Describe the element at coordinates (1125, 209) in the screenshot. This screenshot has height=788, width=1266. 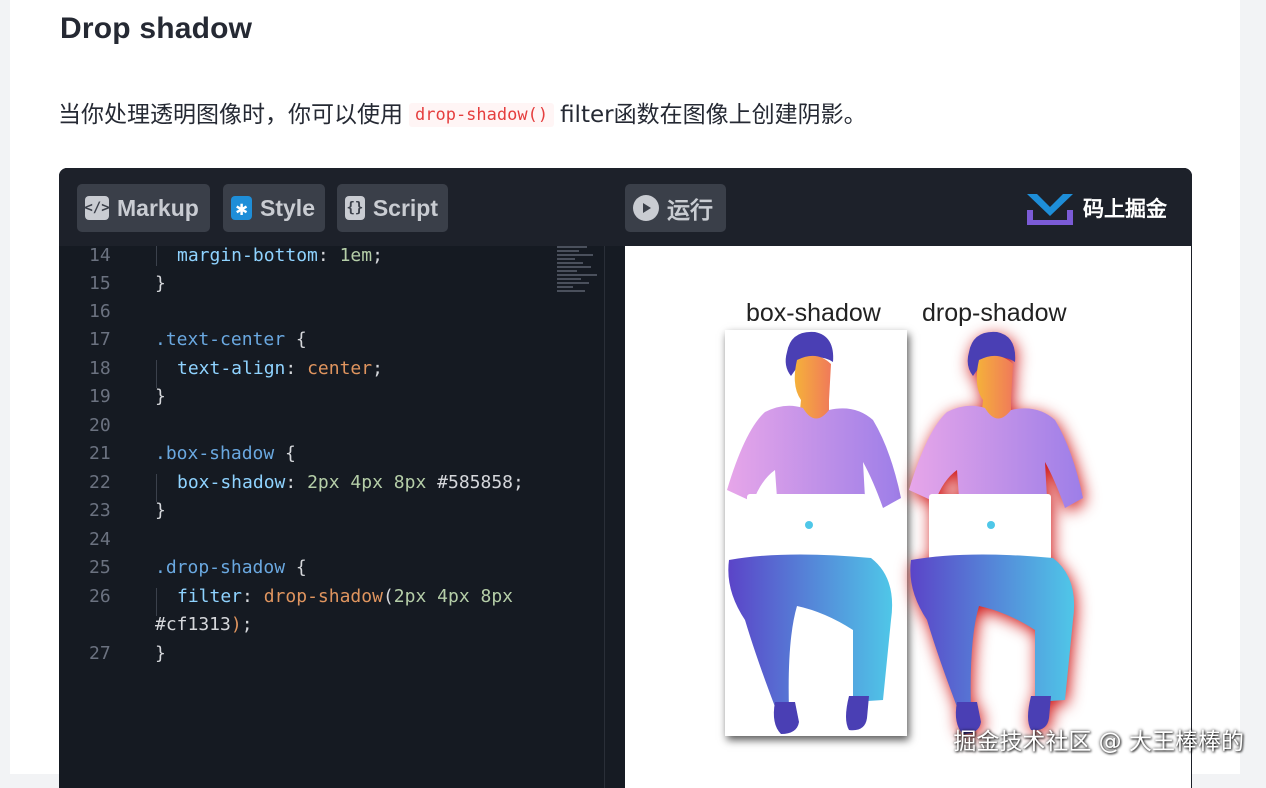
I see `logo-text: 码上掘金` at that location.